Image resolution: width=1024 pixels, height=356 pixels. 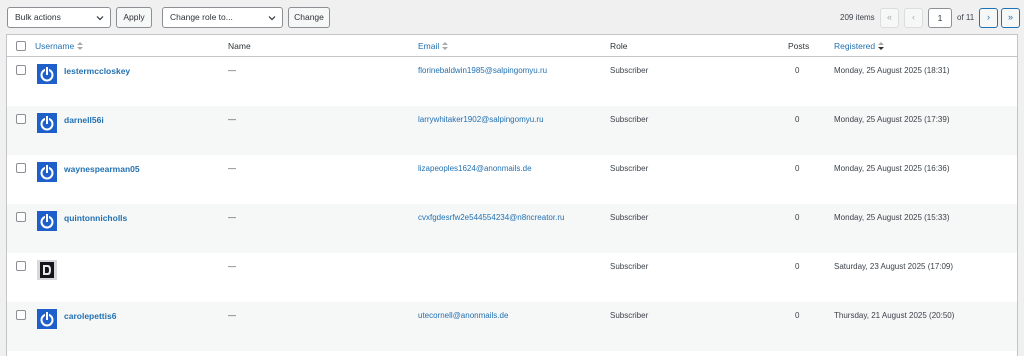 What do you see at coordinates (134, 17) in the screenshot?
I see `apply-button: Apply` at bounding box center [134, 17].